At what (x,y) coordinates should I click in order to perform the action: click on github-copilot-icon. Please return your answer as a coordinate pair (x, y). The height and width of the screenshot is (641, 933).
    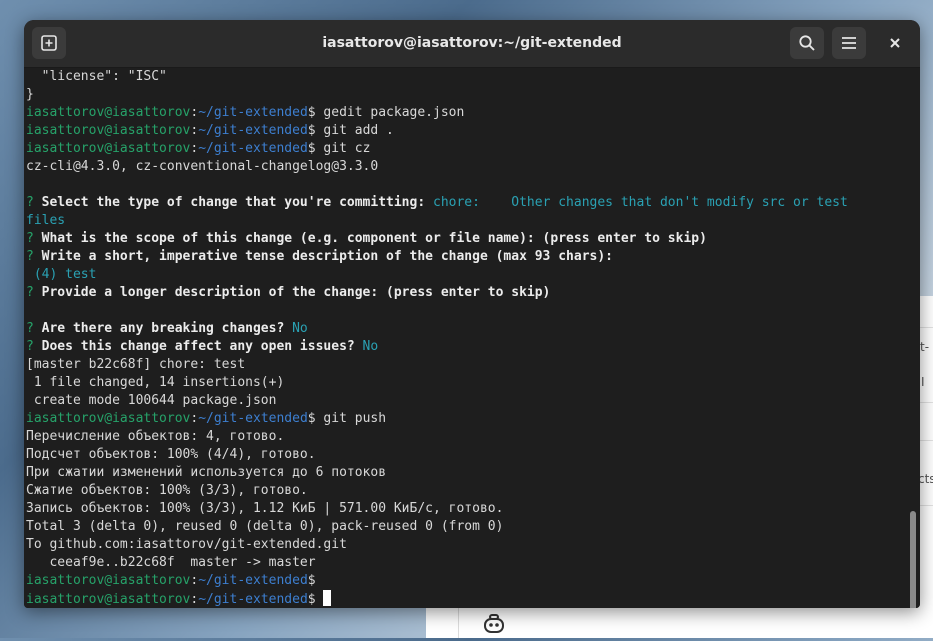
    Looking at the image, I should click on (495, 626).